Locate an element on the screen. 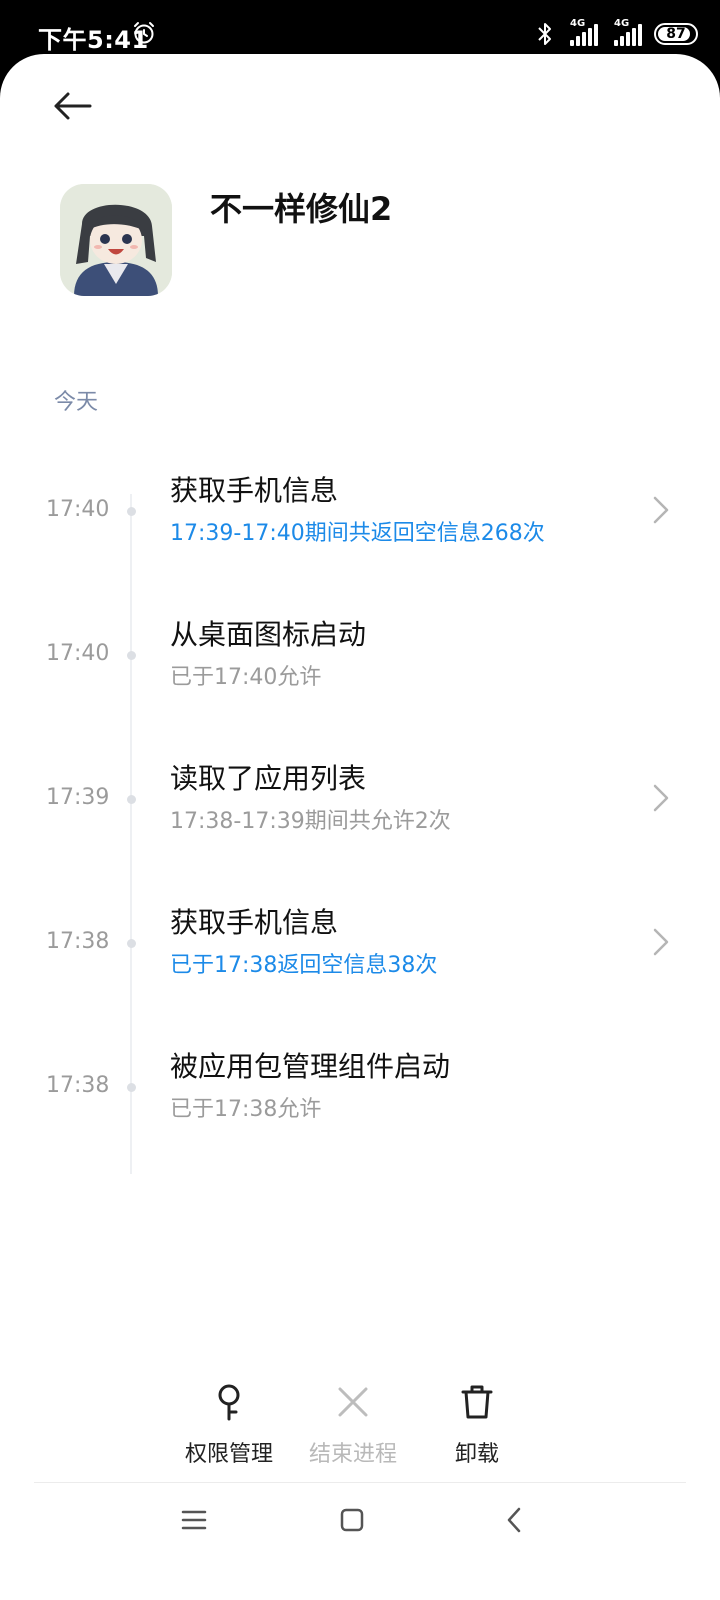 This screenshot has height=1600, width=720. app-avatar-icon is located at coordinates (116, 240).